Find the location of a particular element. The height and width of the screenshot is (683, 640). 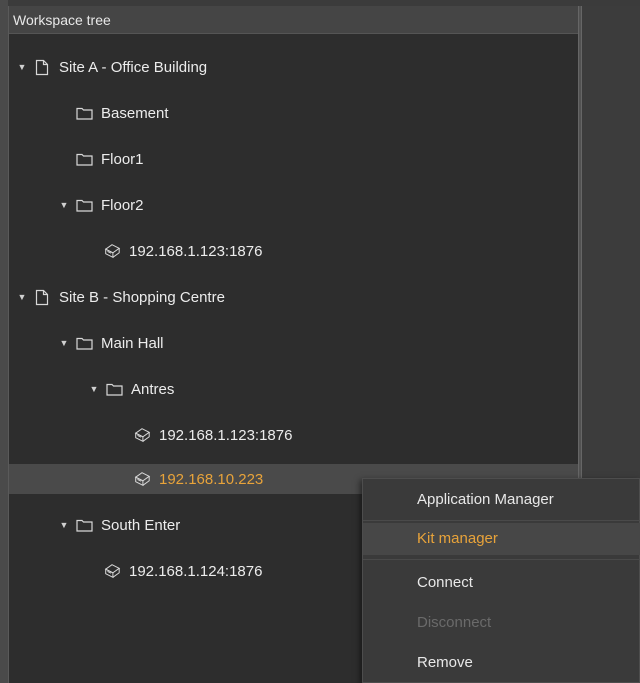

tree-node-label: South Enter is located at coordinates (141, 525).